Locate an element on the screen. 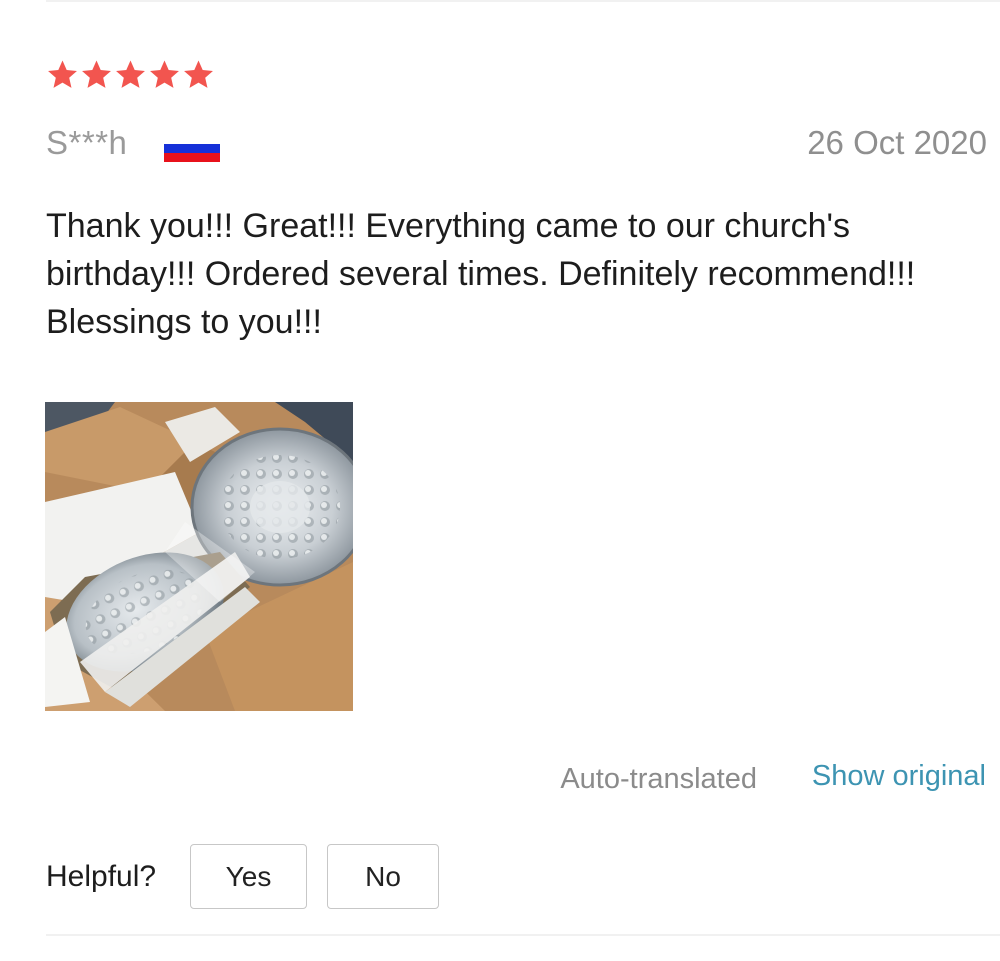 Image resolution: width=1000 pixels, height=961 pixels. russia-flag-icon is located at coordinates (192, 148).